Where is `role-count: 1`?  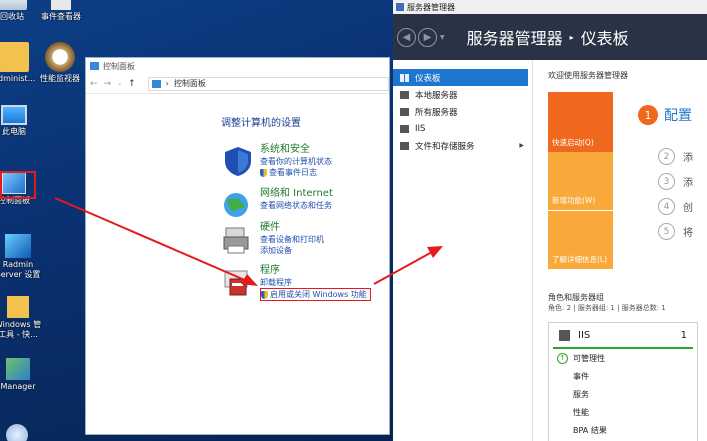 role-count: 1 is located at coordinates (683, 335).